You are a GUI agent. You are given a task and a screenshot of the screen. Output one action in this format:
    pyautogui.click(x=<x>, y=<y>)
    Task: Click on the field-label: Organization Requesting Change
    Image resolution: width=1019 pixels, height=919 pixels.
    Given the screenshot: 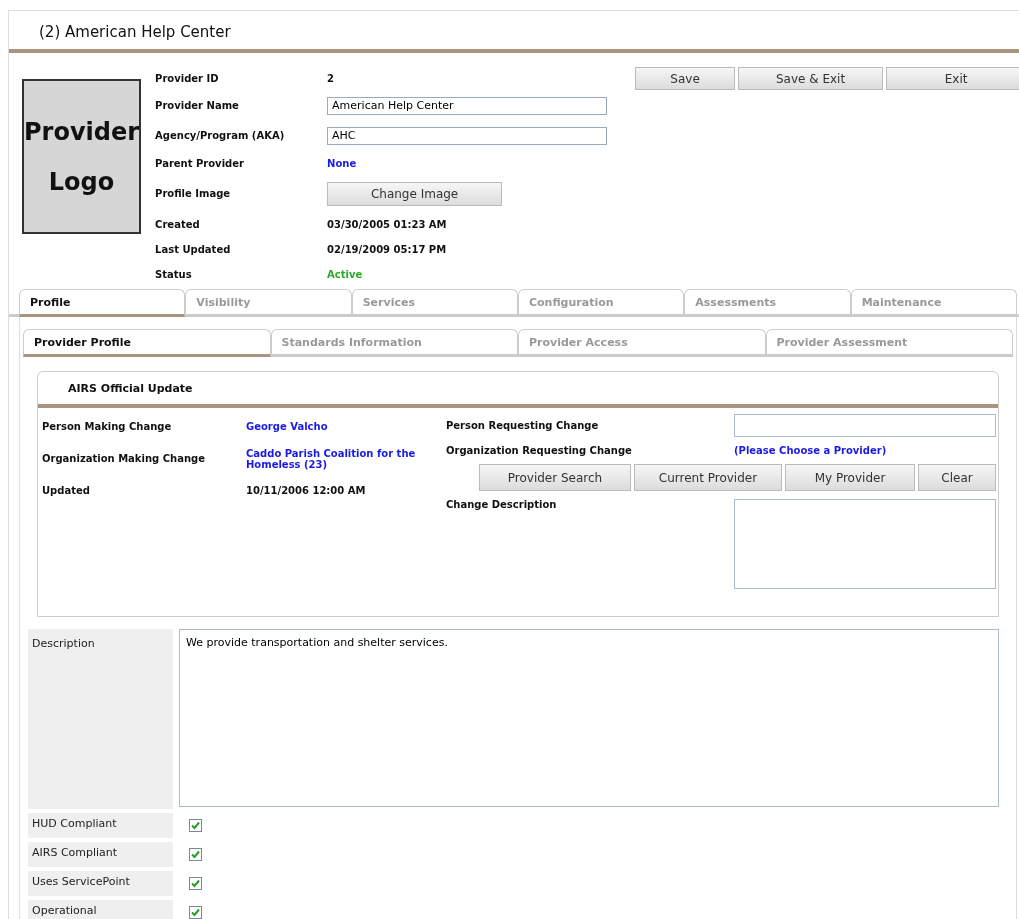 What is the action you would take?
    pyautogui.click(x=539, y=450)
    